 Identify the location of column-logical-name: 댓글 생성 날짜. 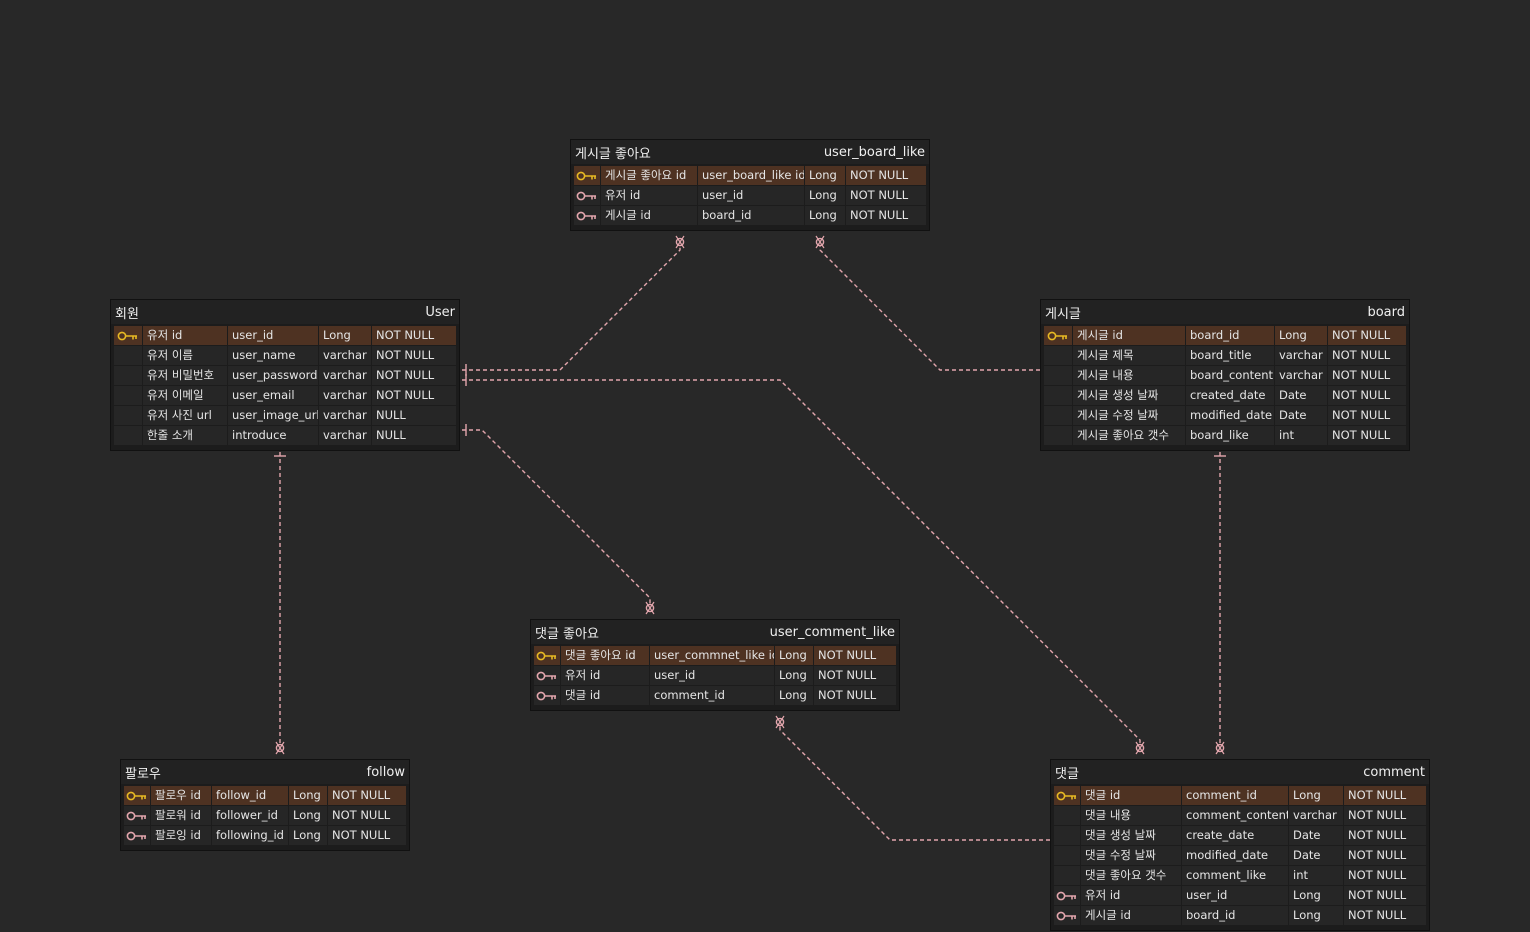
(1131, 835).